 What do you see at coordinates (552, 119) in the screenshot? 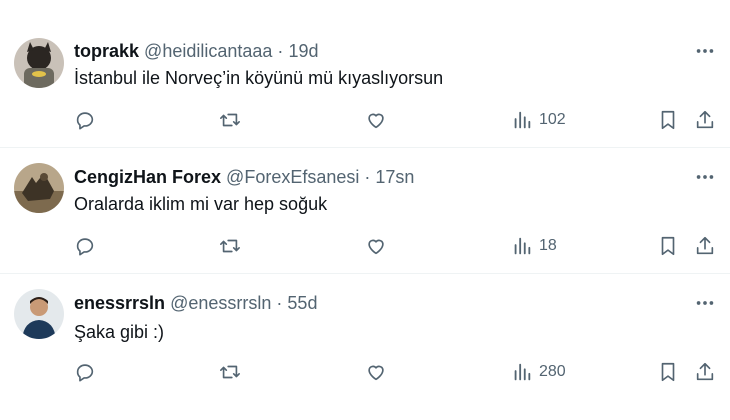
I see `view-count: 102` at bounding box center [552, 119].